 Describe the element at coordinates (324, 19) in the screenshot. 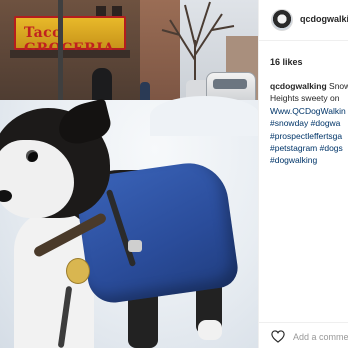

I see `username-link: qcdogwalking` at that location.